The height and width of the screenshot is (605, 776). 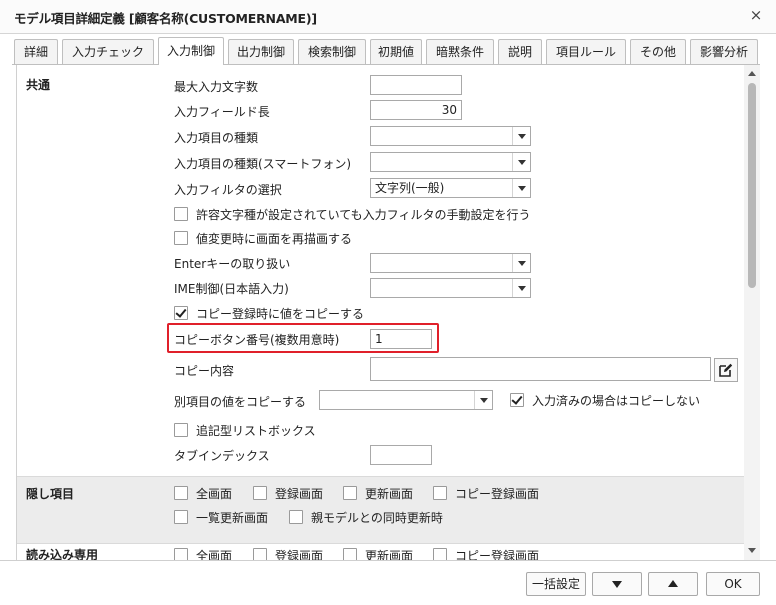 What do you see at coordinates (556, 584) in the screenshot?
I see `bulk-set-button: 一括設定` at bounding box center [556, 584].